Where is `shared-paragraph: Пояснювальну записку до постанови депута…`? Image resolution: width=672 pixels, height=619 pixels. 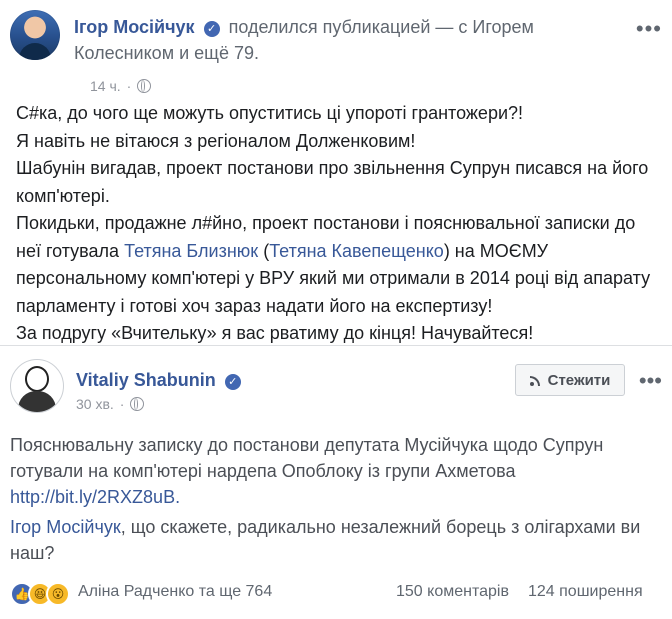
shared-paragraph: Пояснювальну записку до постанови депута… is located at coordinates (335, 471).